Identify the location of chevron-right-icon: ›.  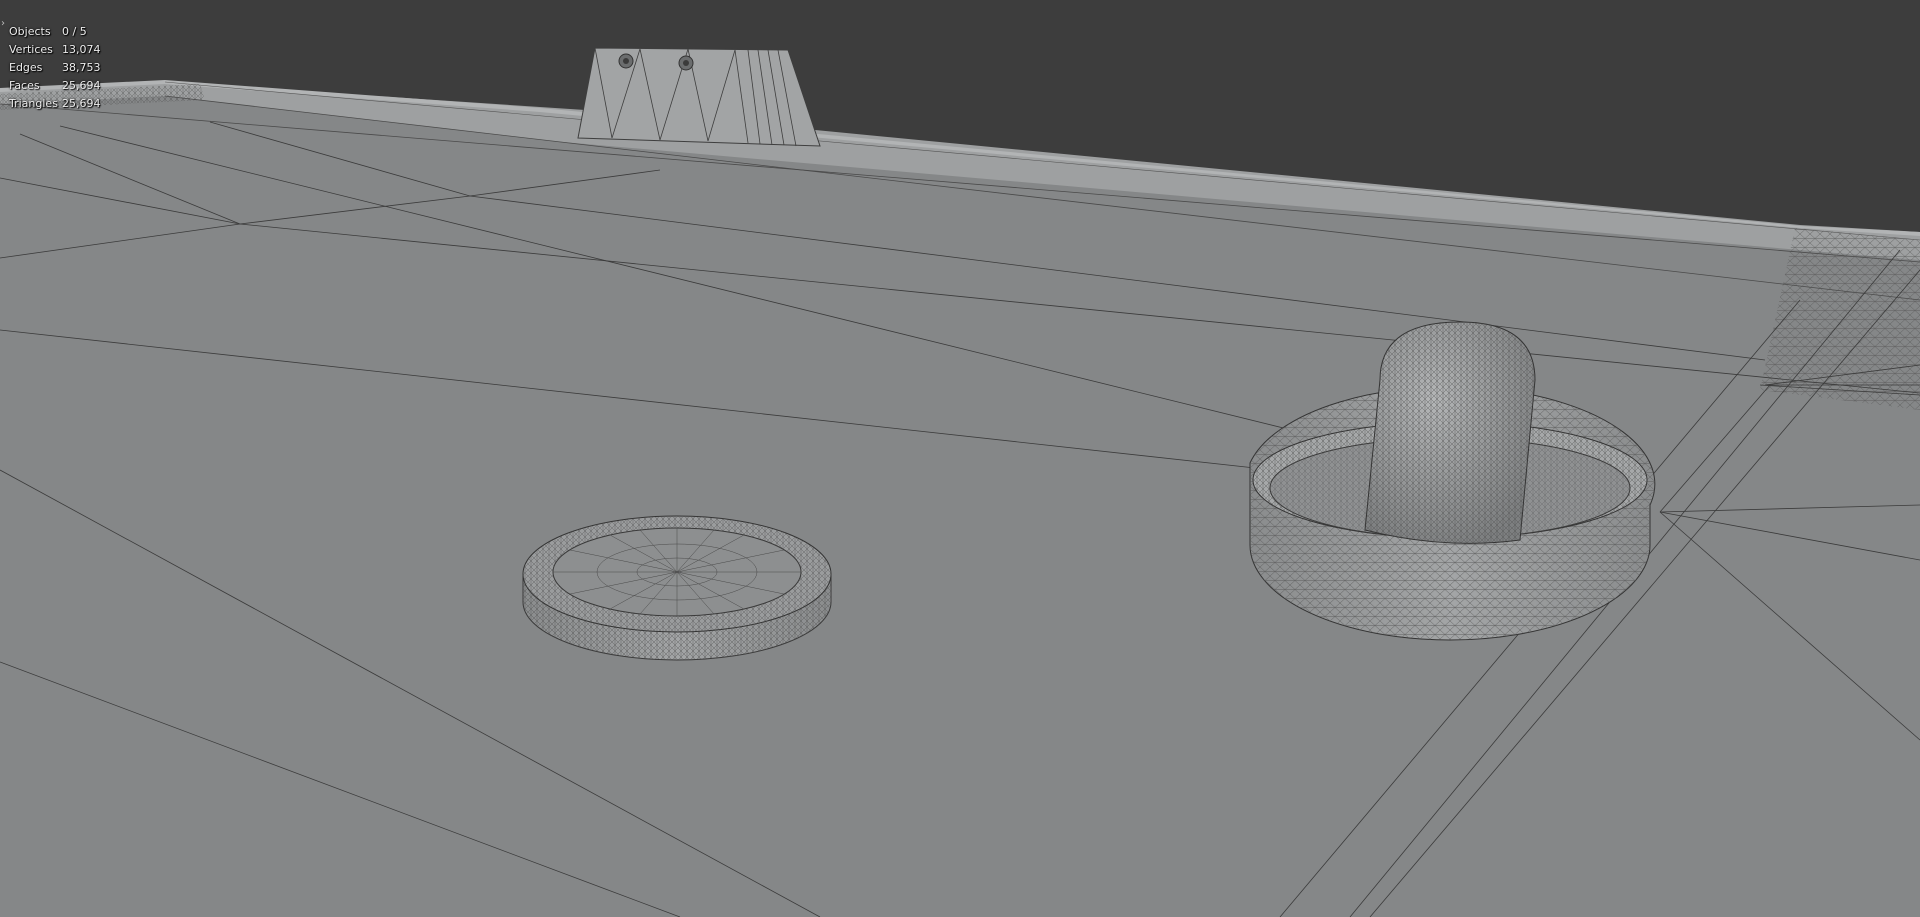
(5, 24).